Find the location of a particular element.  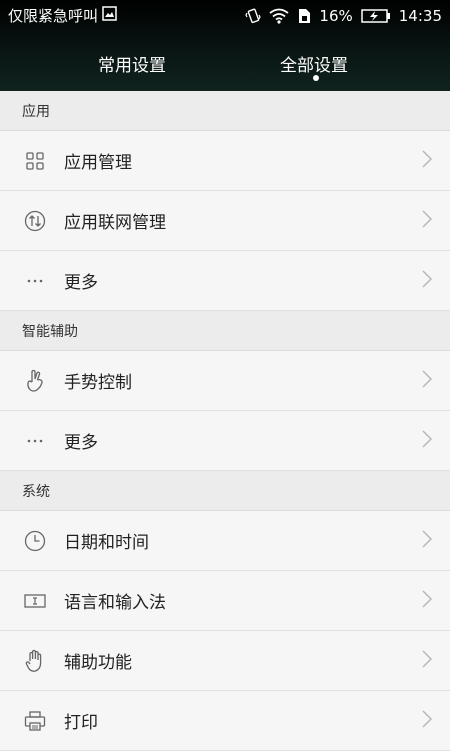

clock-time: 14:35 is located at coordinates (420, 15).